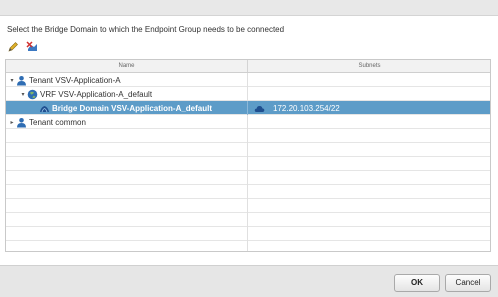 This screenshot has height=297, width=498. Describe the element at coordinates (57, 122) in the screenshot. I see `tree-row-label: Tenant common` at that location.